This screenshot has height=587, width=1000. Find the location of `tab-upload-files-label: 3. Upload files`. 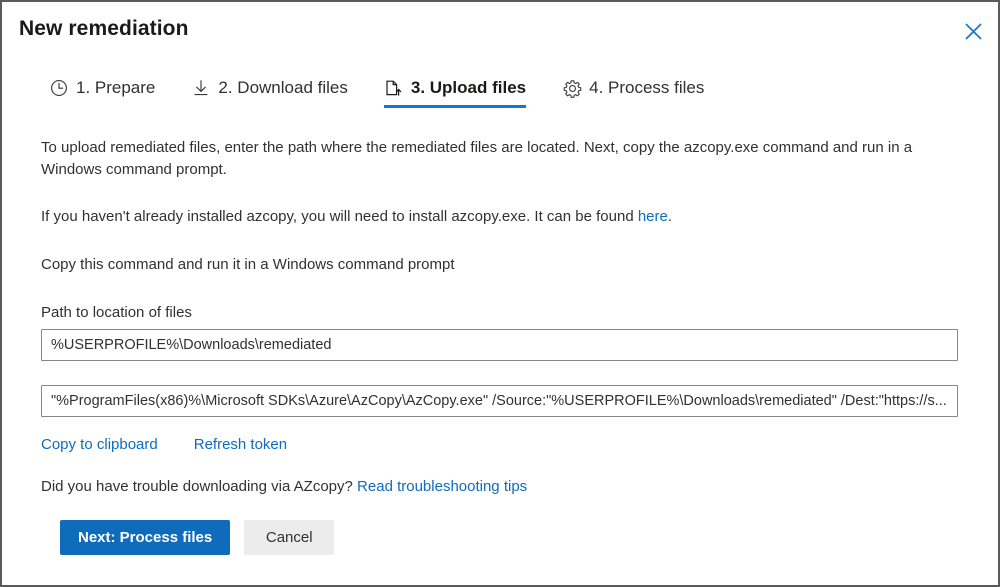

tab-upload-files-label: 3. Upload files is located at coordinates (468, 87).